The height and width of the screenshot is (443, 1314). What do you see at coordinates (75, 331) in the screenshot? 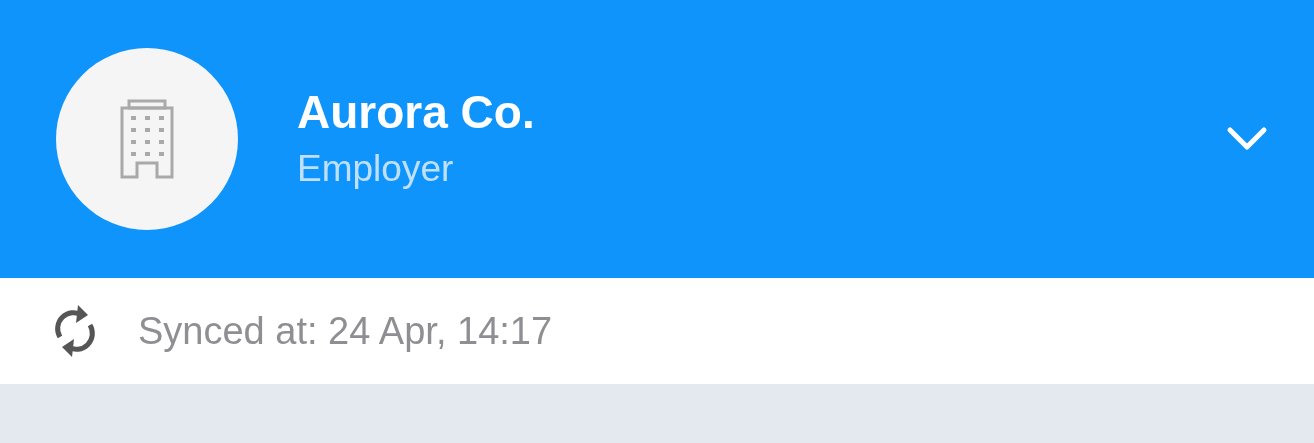
I see `sync-icon` at bounding box center [75, 331].